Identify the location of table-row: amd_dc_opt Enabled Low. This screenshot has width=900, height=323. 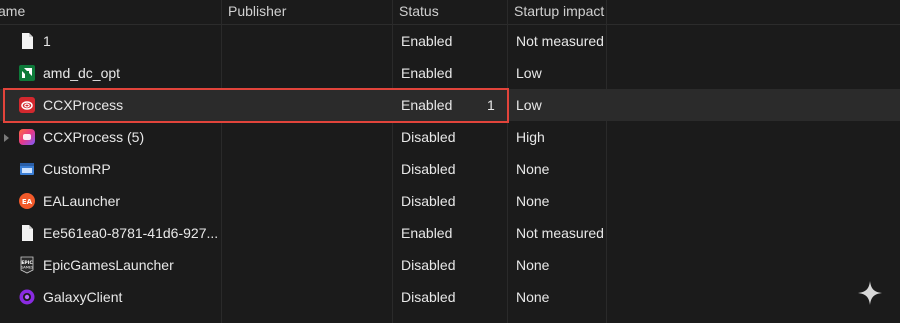
(450, 73).